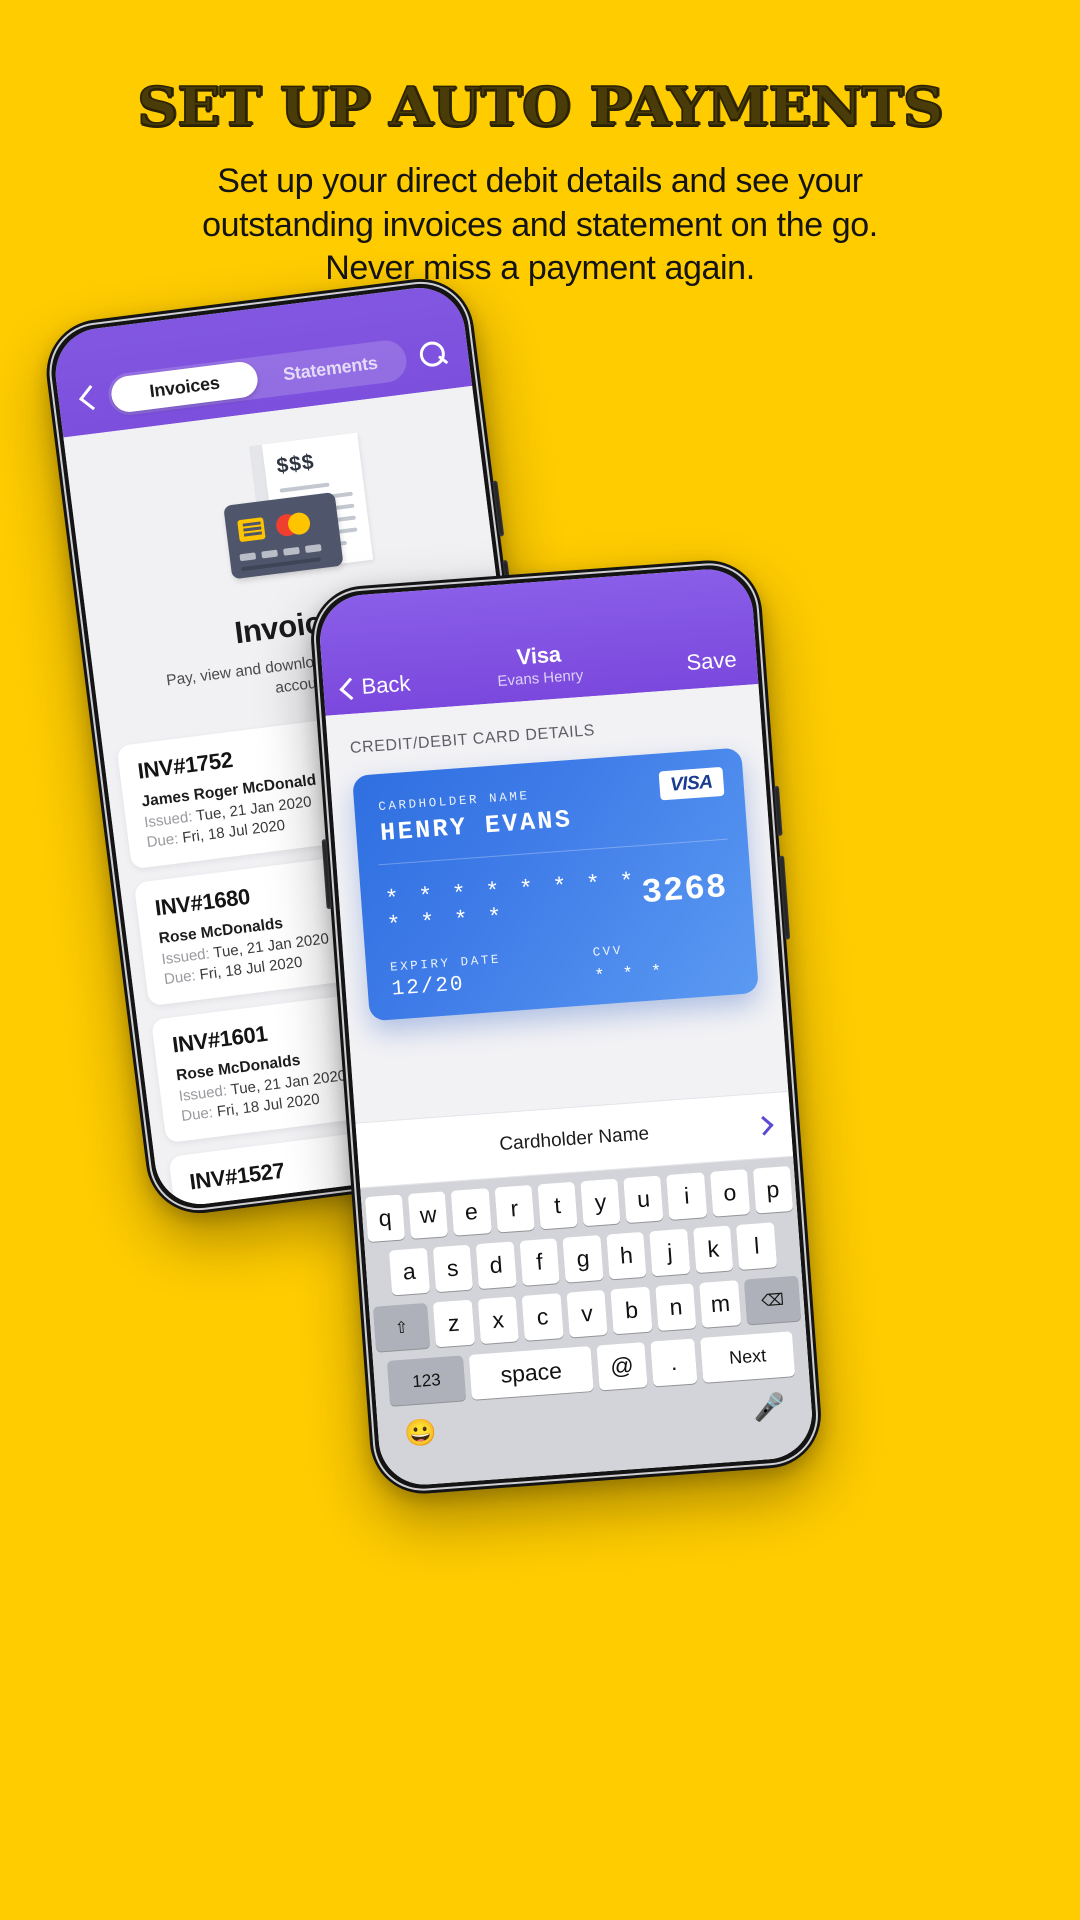 This screenshot has height=1920, width=1080. What do you see at coordinates (514, 1208) in the screenshot?
I see `key-r: r` at bounding box center [514, 1208].